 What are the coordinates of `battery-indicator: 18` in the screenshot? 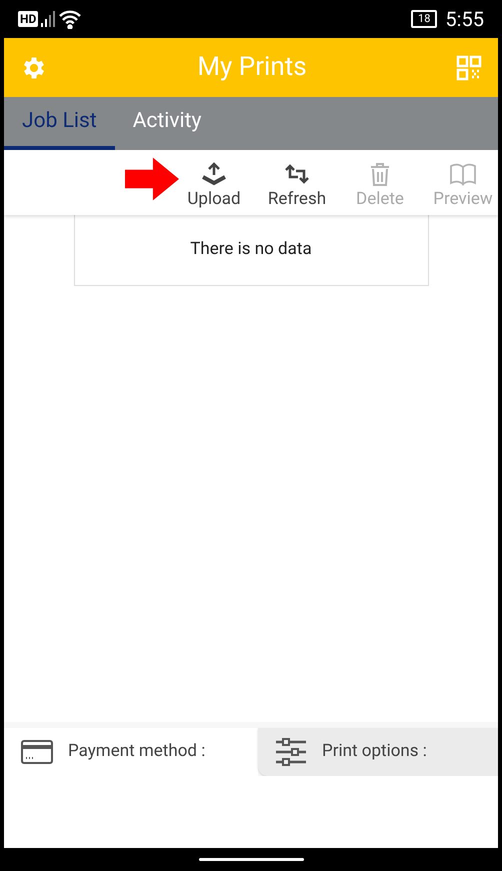 It's located at (424, 19).